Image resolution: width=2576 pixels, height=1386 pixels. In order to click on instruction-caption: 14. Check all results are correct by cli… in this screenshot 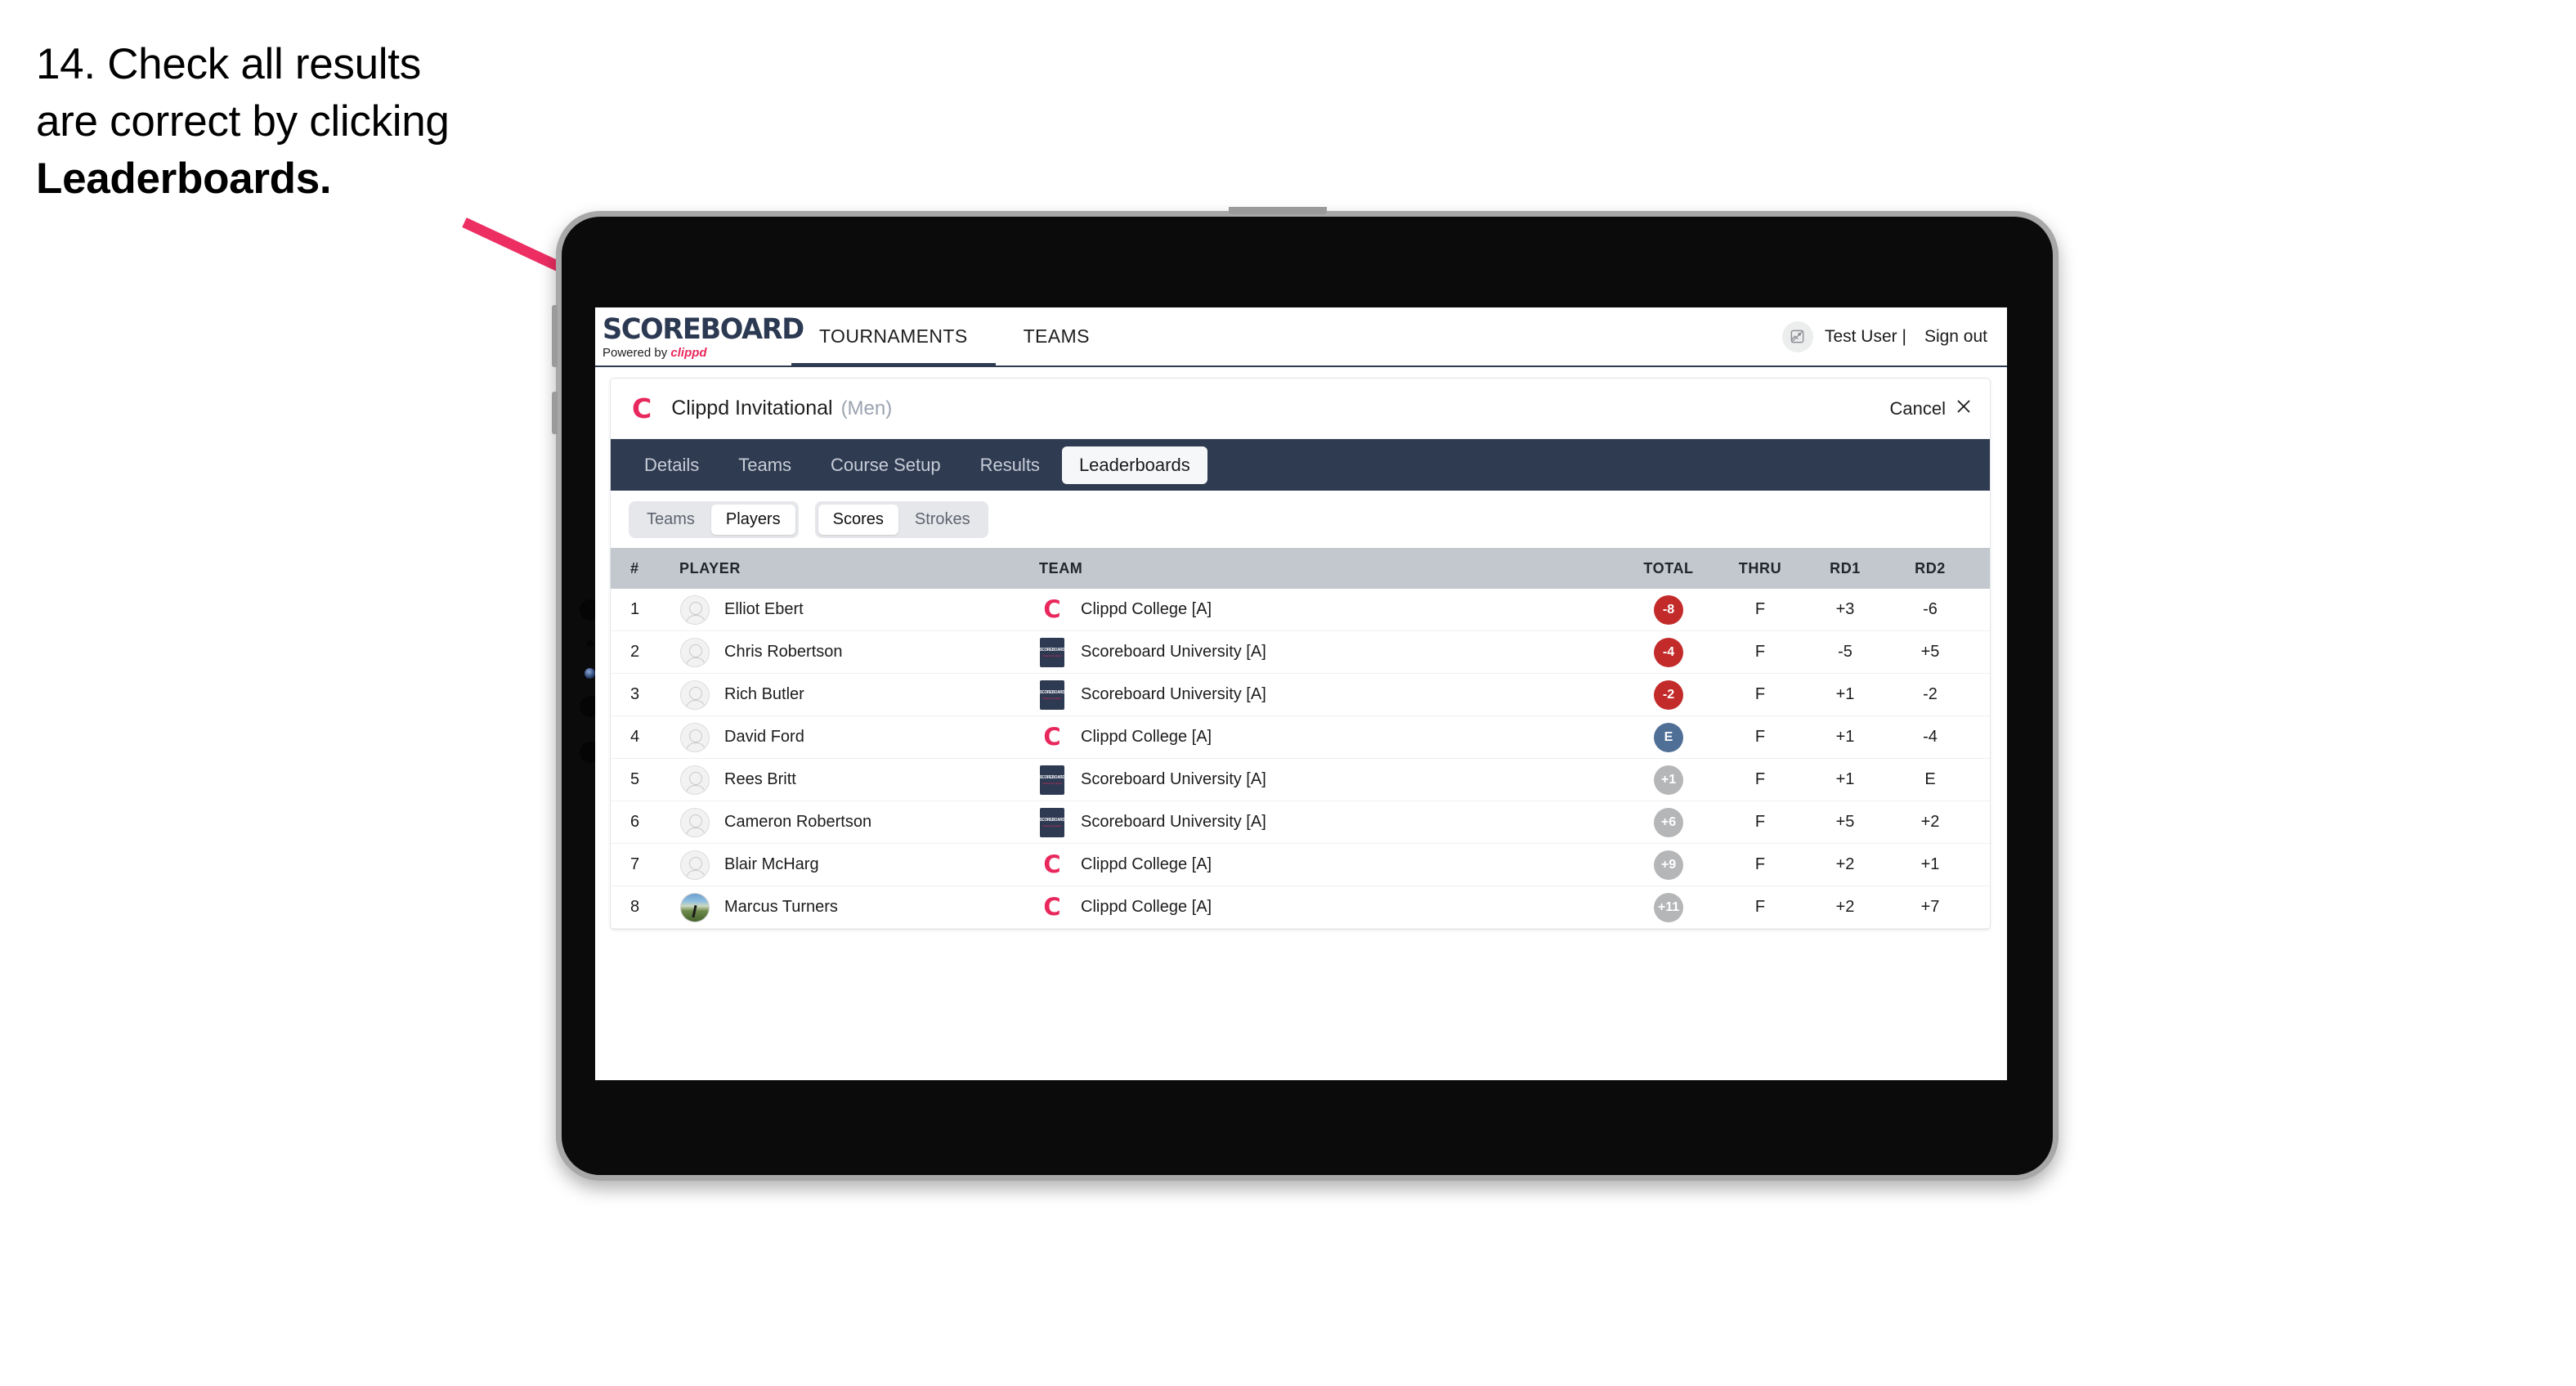, I will do `click(347, 122)`.